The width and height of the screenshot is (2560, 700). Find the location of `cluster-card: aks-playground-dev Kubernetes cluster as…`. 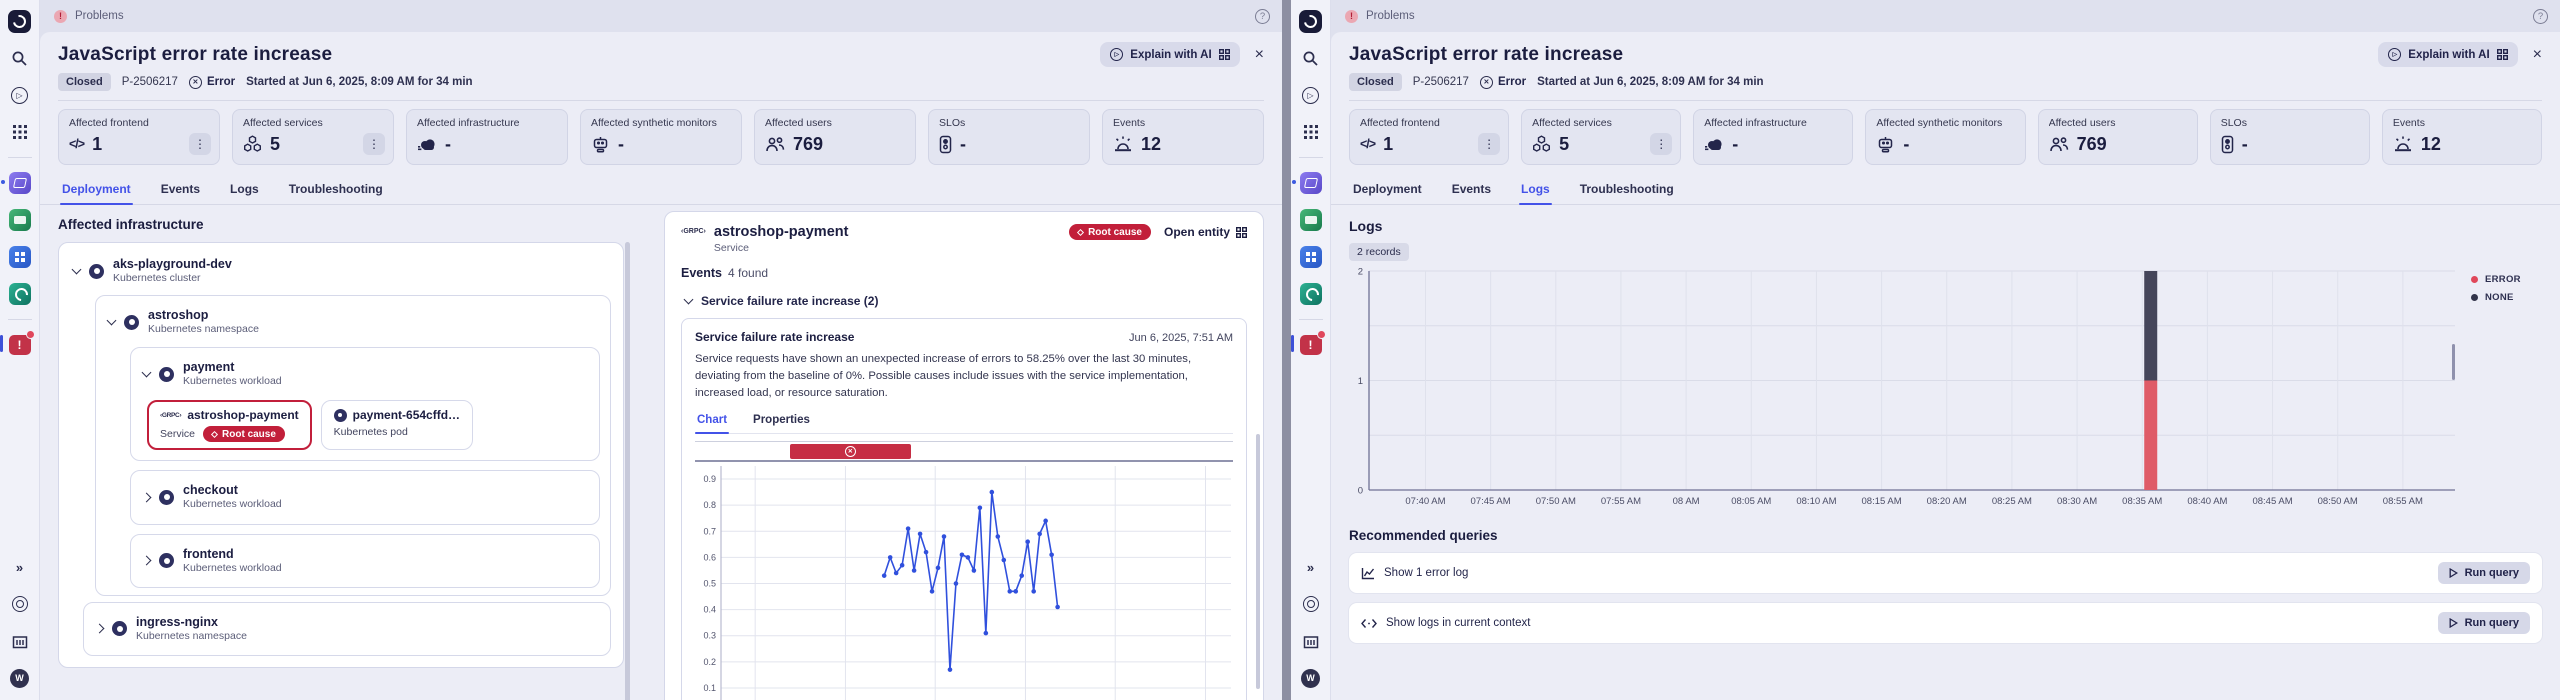

cluster-card: aks-playground-dev Kubernetes cluster as… is located at coordinates (341, 455).